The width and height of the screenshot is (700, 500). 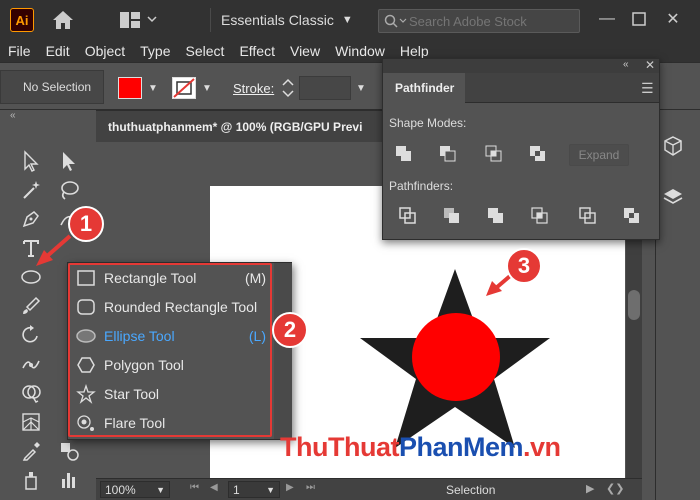 I want to click on cube-icon, so click(x=673, y=146).